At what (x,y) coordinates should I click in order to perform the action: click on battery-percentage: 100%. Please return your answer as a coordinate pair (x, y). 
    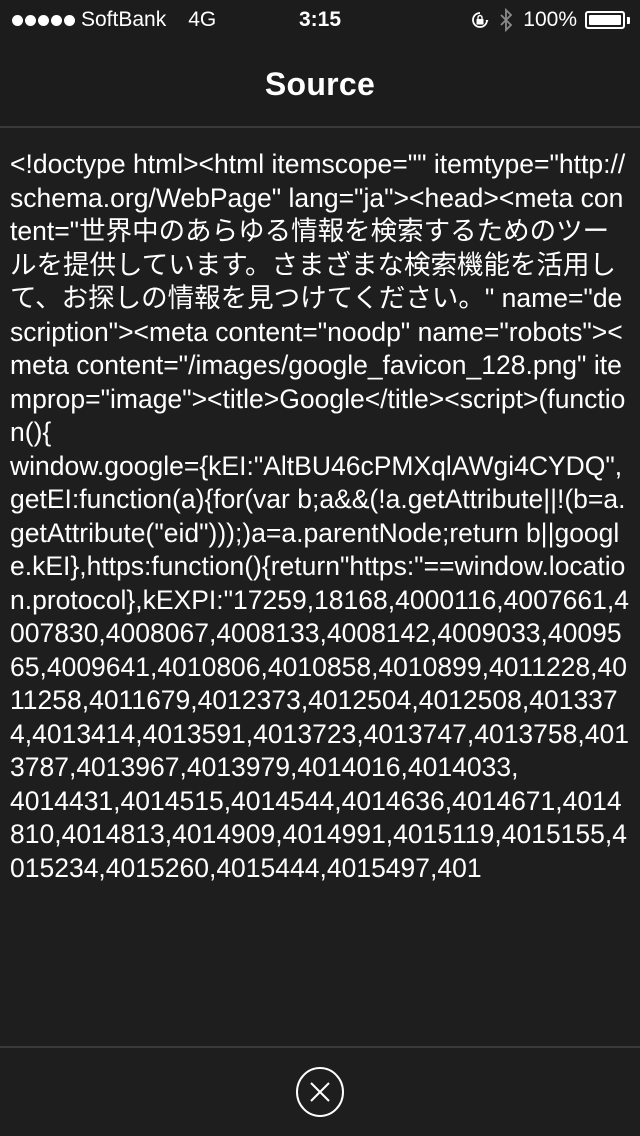
    Looking at the image, I should click on (550, 19).